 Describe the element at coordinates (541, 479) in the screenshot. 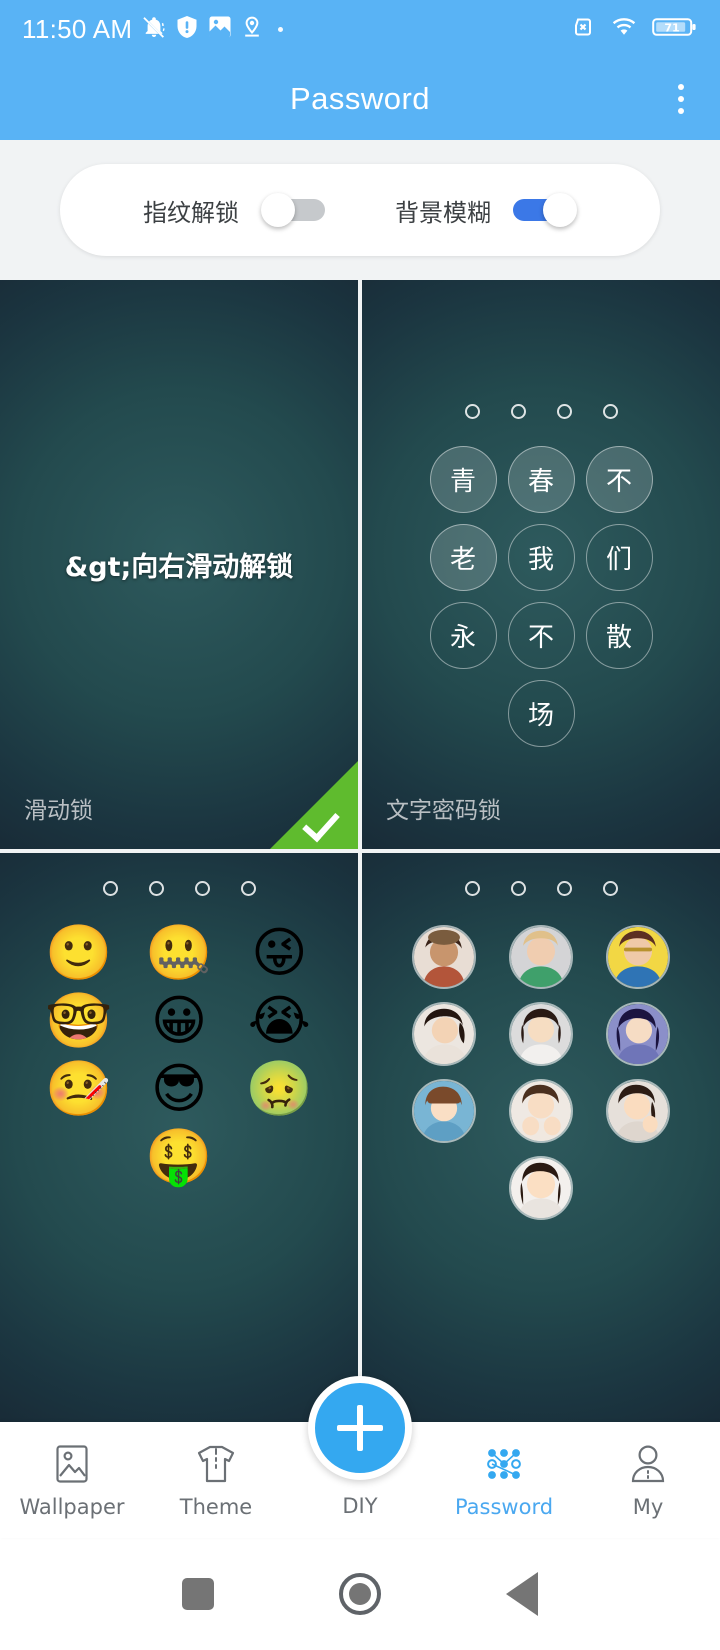

I see `char-key: 春` at that location.